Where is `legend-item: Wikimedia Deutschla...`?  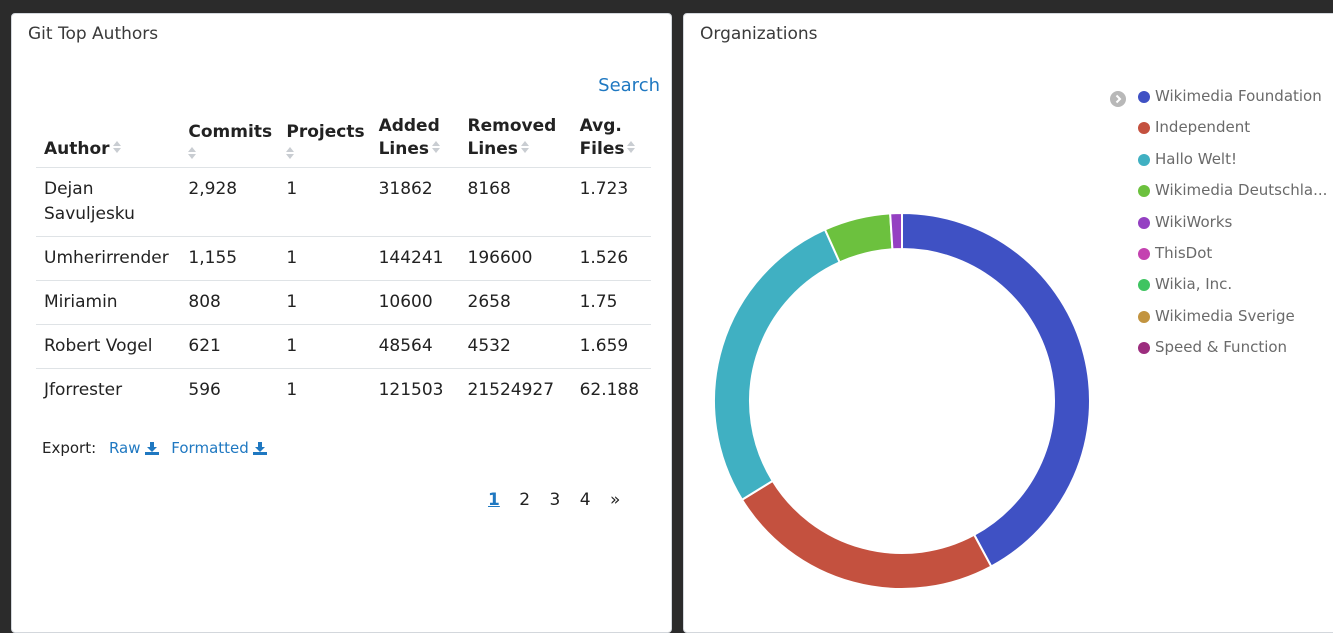
legend-item: Wikimedia Deutschla... is located at coordinates (1232, 196).